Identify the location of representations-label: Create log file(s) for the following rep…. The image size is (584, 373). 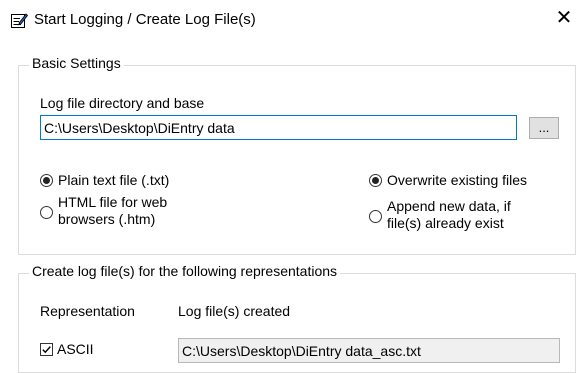
(185, 271).